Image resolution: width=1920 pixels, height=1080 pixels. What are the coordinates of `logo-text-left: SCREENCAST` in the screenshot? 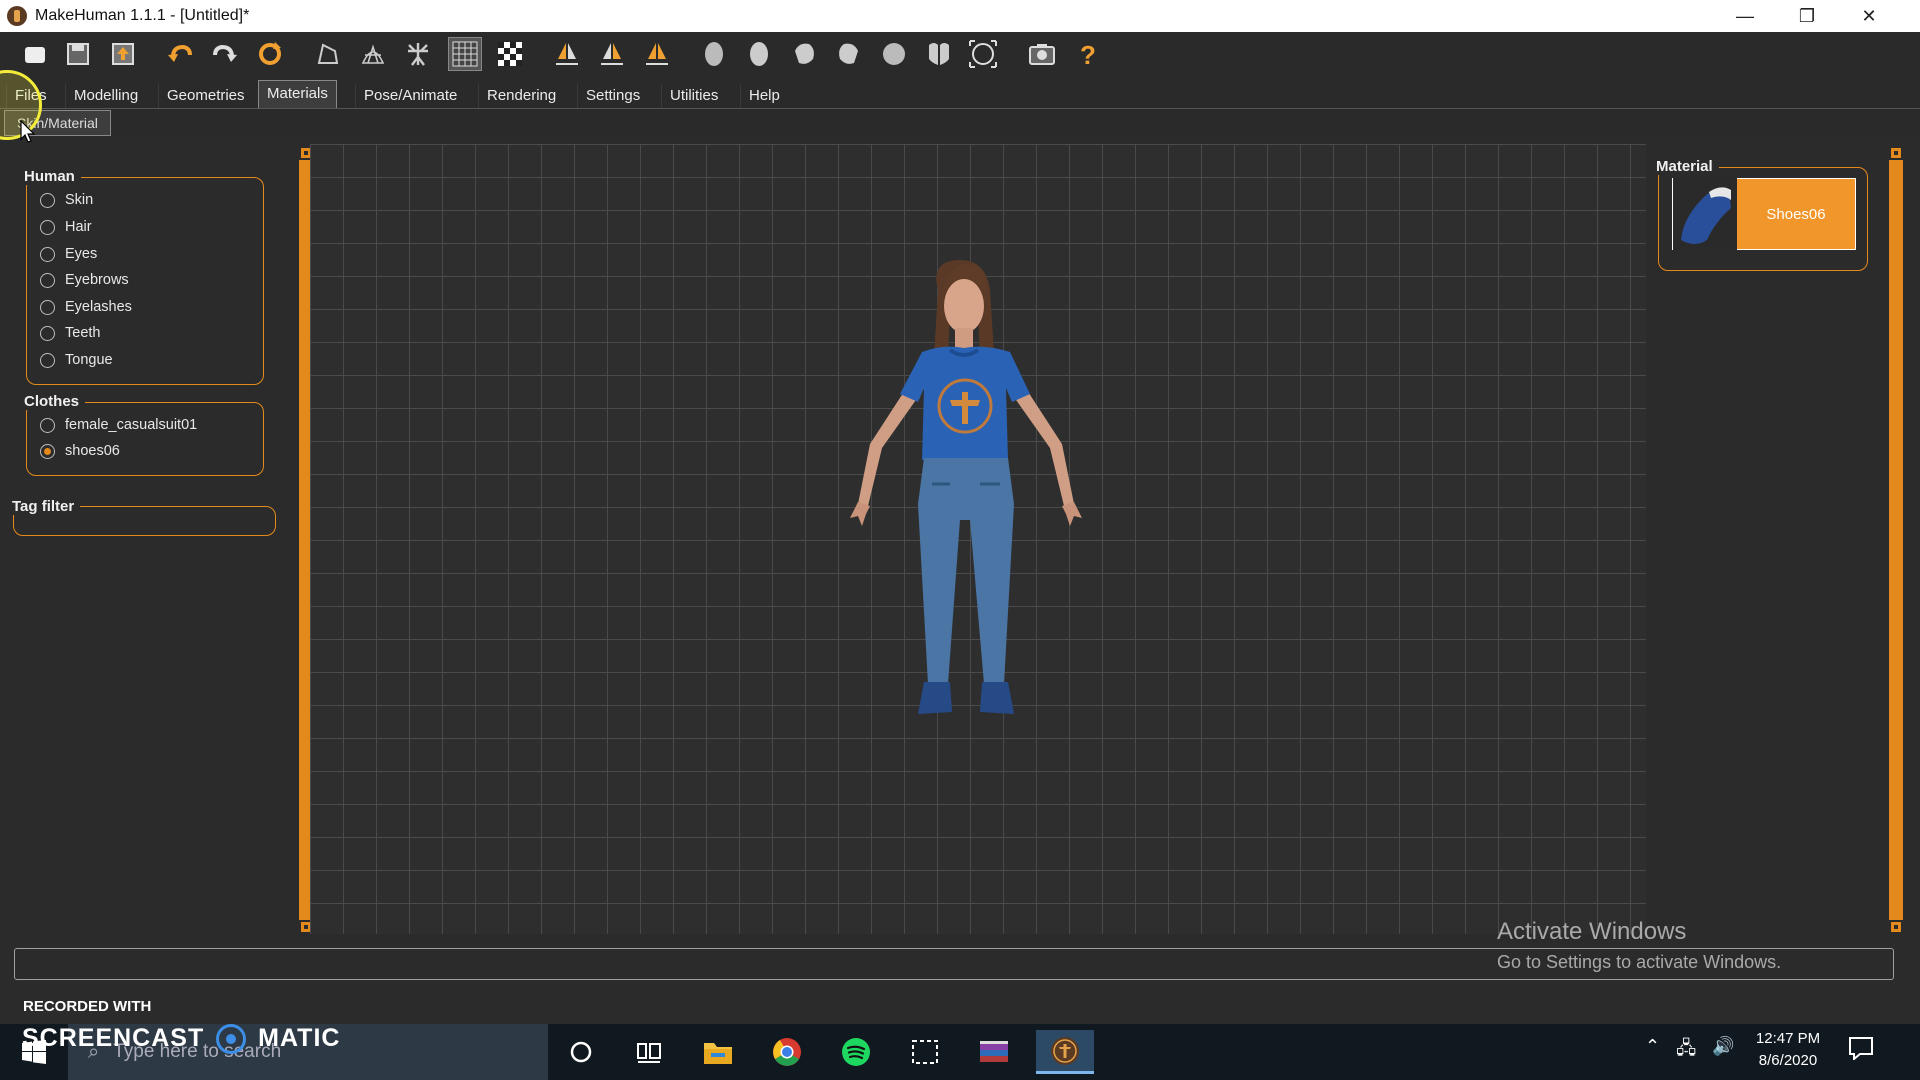 It's located at (113, 1038).